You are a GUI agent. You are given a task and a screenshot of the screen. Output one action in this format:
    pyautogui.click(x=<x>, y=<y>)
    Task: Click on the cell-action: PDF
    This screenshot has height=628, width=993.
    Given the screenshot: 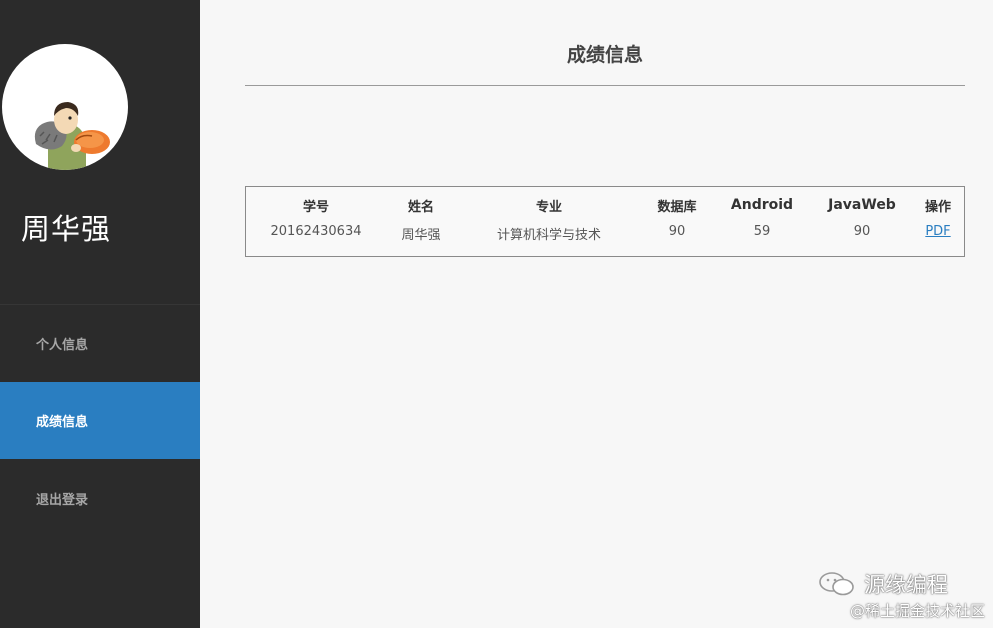 What is the action you would take?
    pyautogui.click(x=938, y=239)
    